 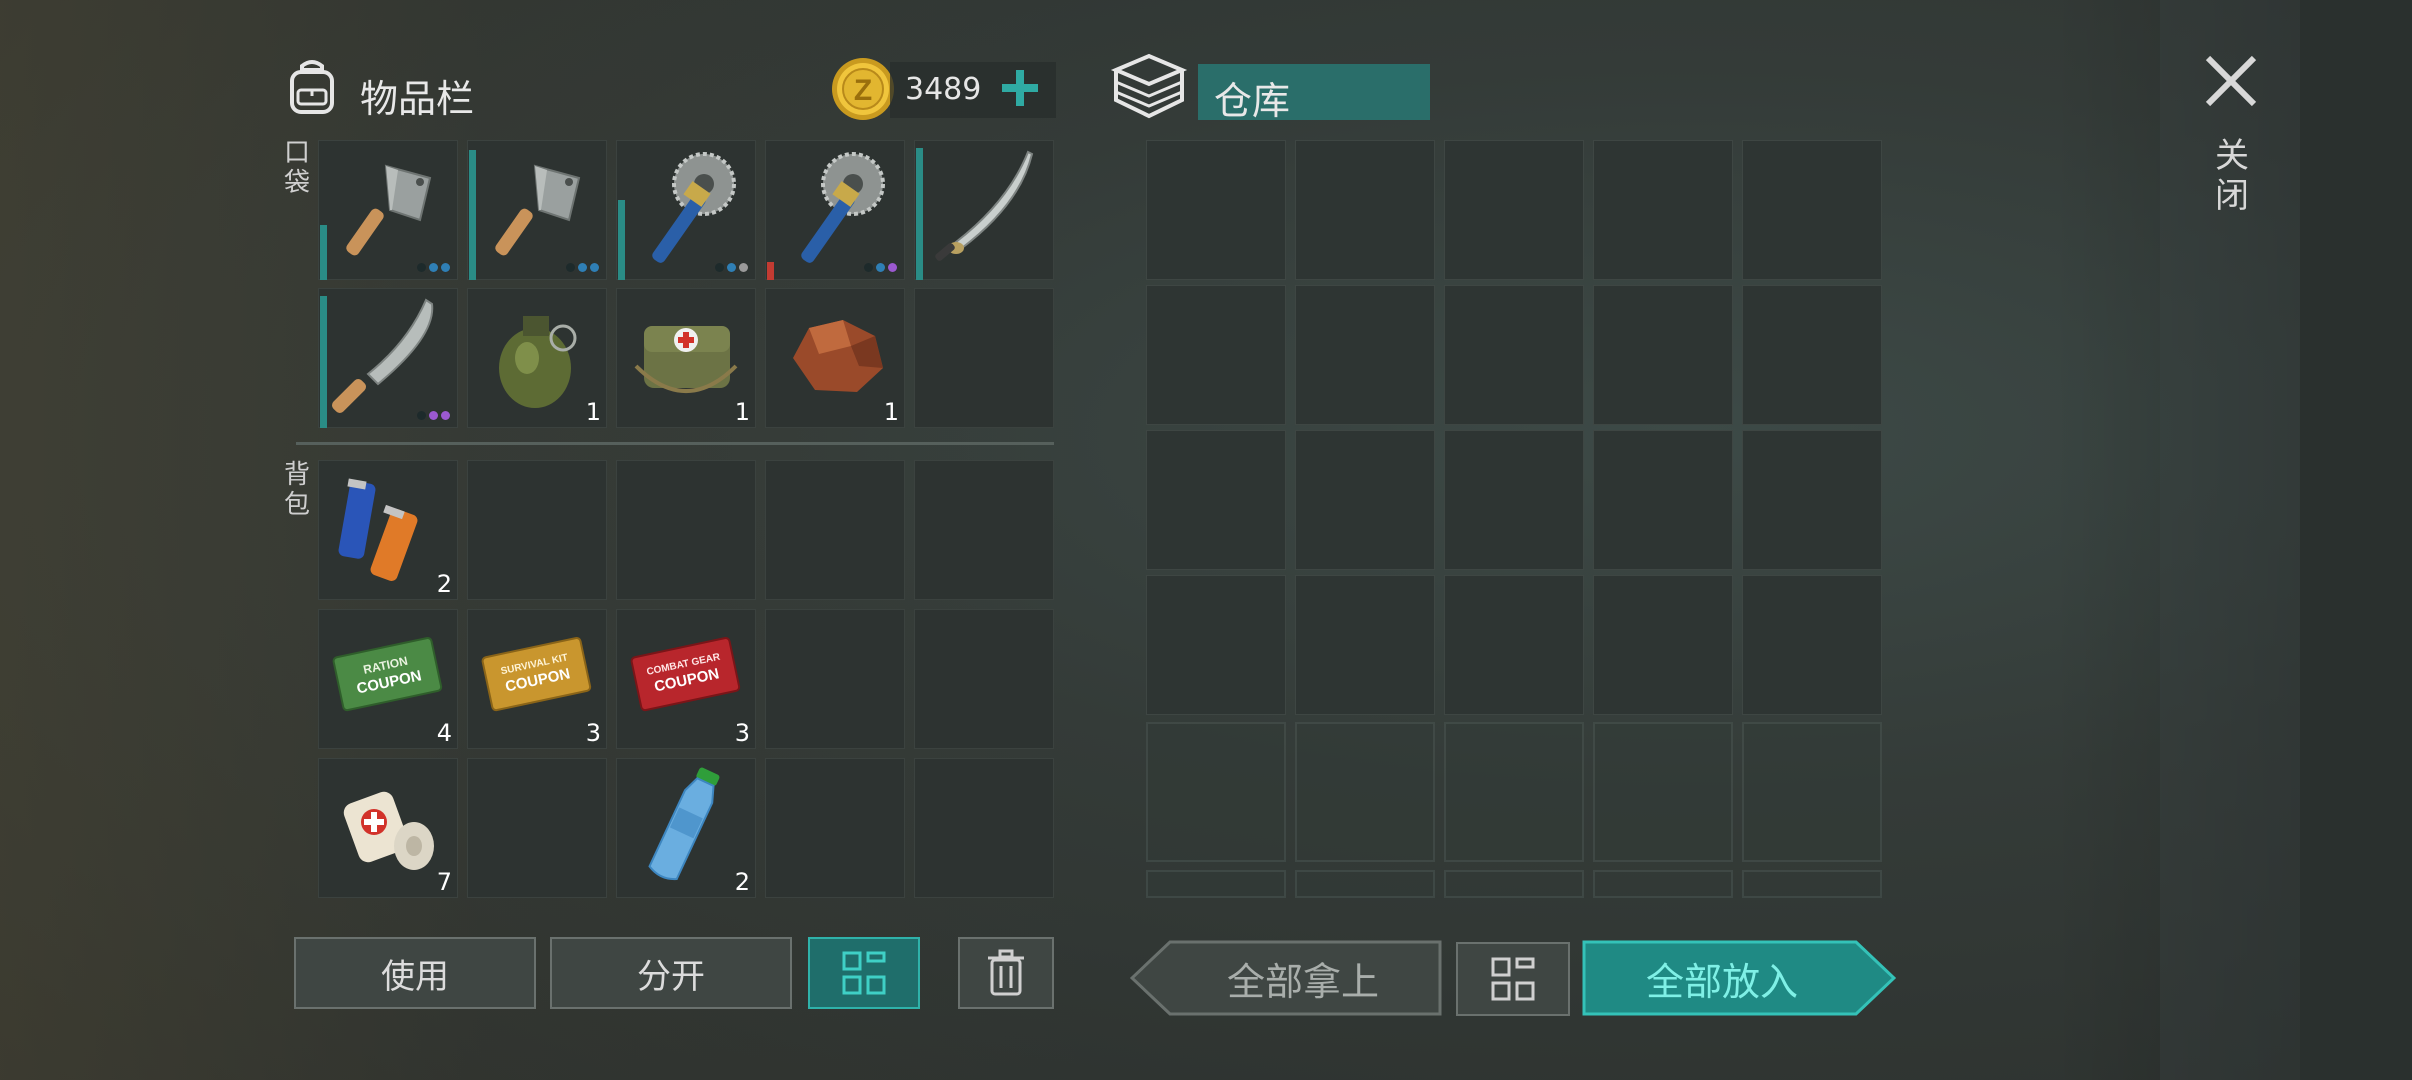 I want to click on item-count: 3, so click(x=742, y=733).